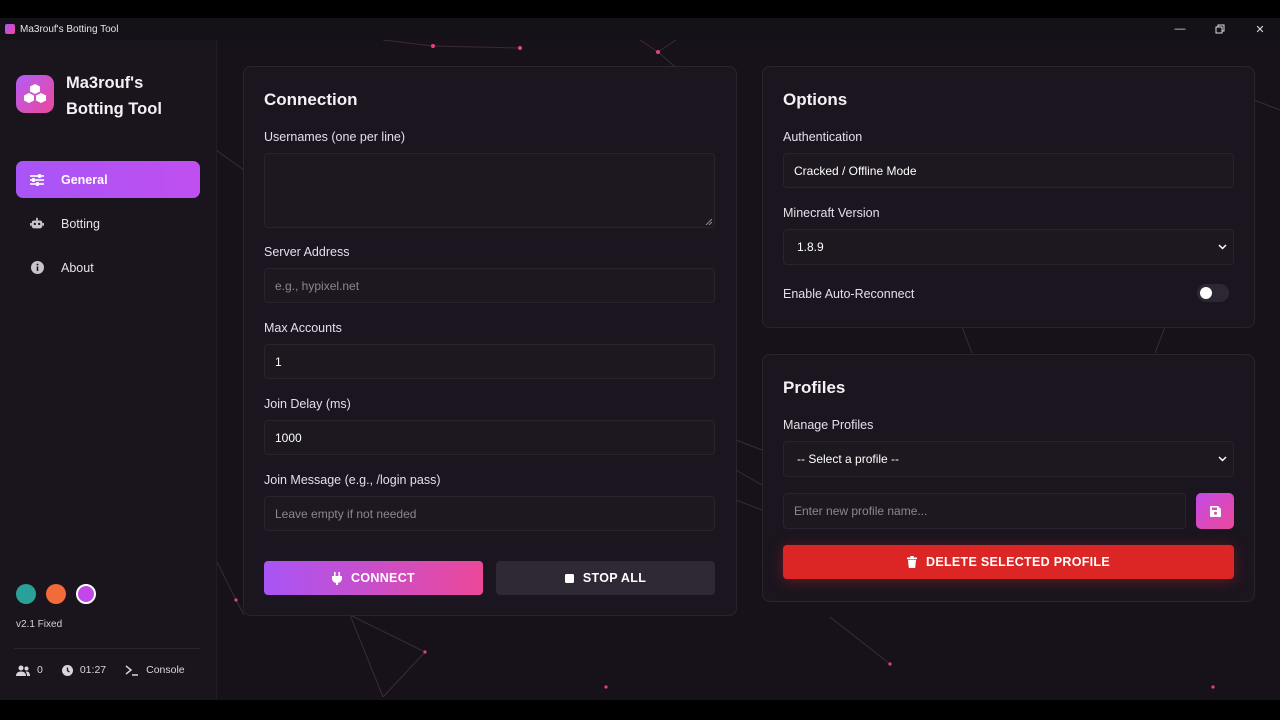 This screenshot has width=1280, height=720. What do you see at coordinates (67, 670) in the screenshot?
I see `clock-icon` at bounding box center [67, 670].